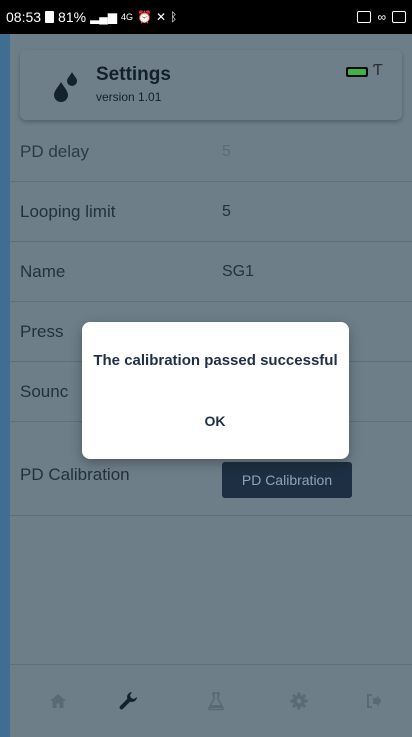 Image resolution: width=412 pixels, height=737 pixels. What do you see at coordinates (133, 74) in the screenshot?
I see `page-title: Settings` at bounding box center [133, 74].